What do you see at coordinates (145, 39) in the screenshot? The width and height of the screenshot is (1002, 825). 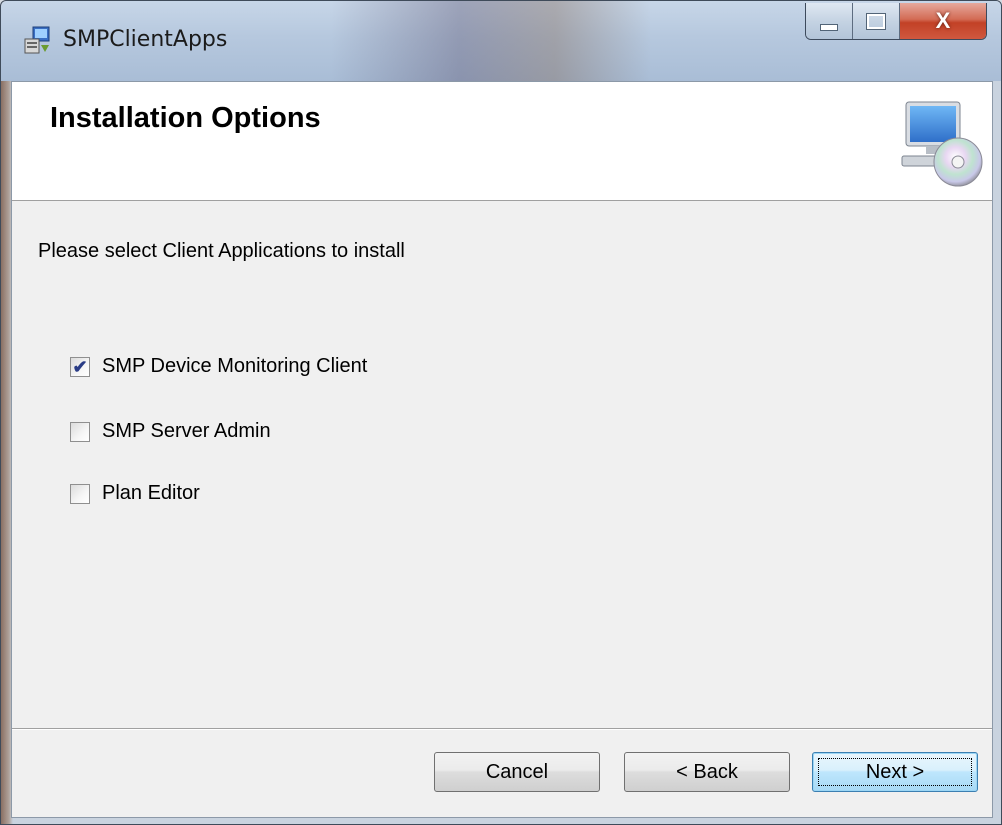 I see `window-title: SMPClientApps` at bounding box center [145, 39].